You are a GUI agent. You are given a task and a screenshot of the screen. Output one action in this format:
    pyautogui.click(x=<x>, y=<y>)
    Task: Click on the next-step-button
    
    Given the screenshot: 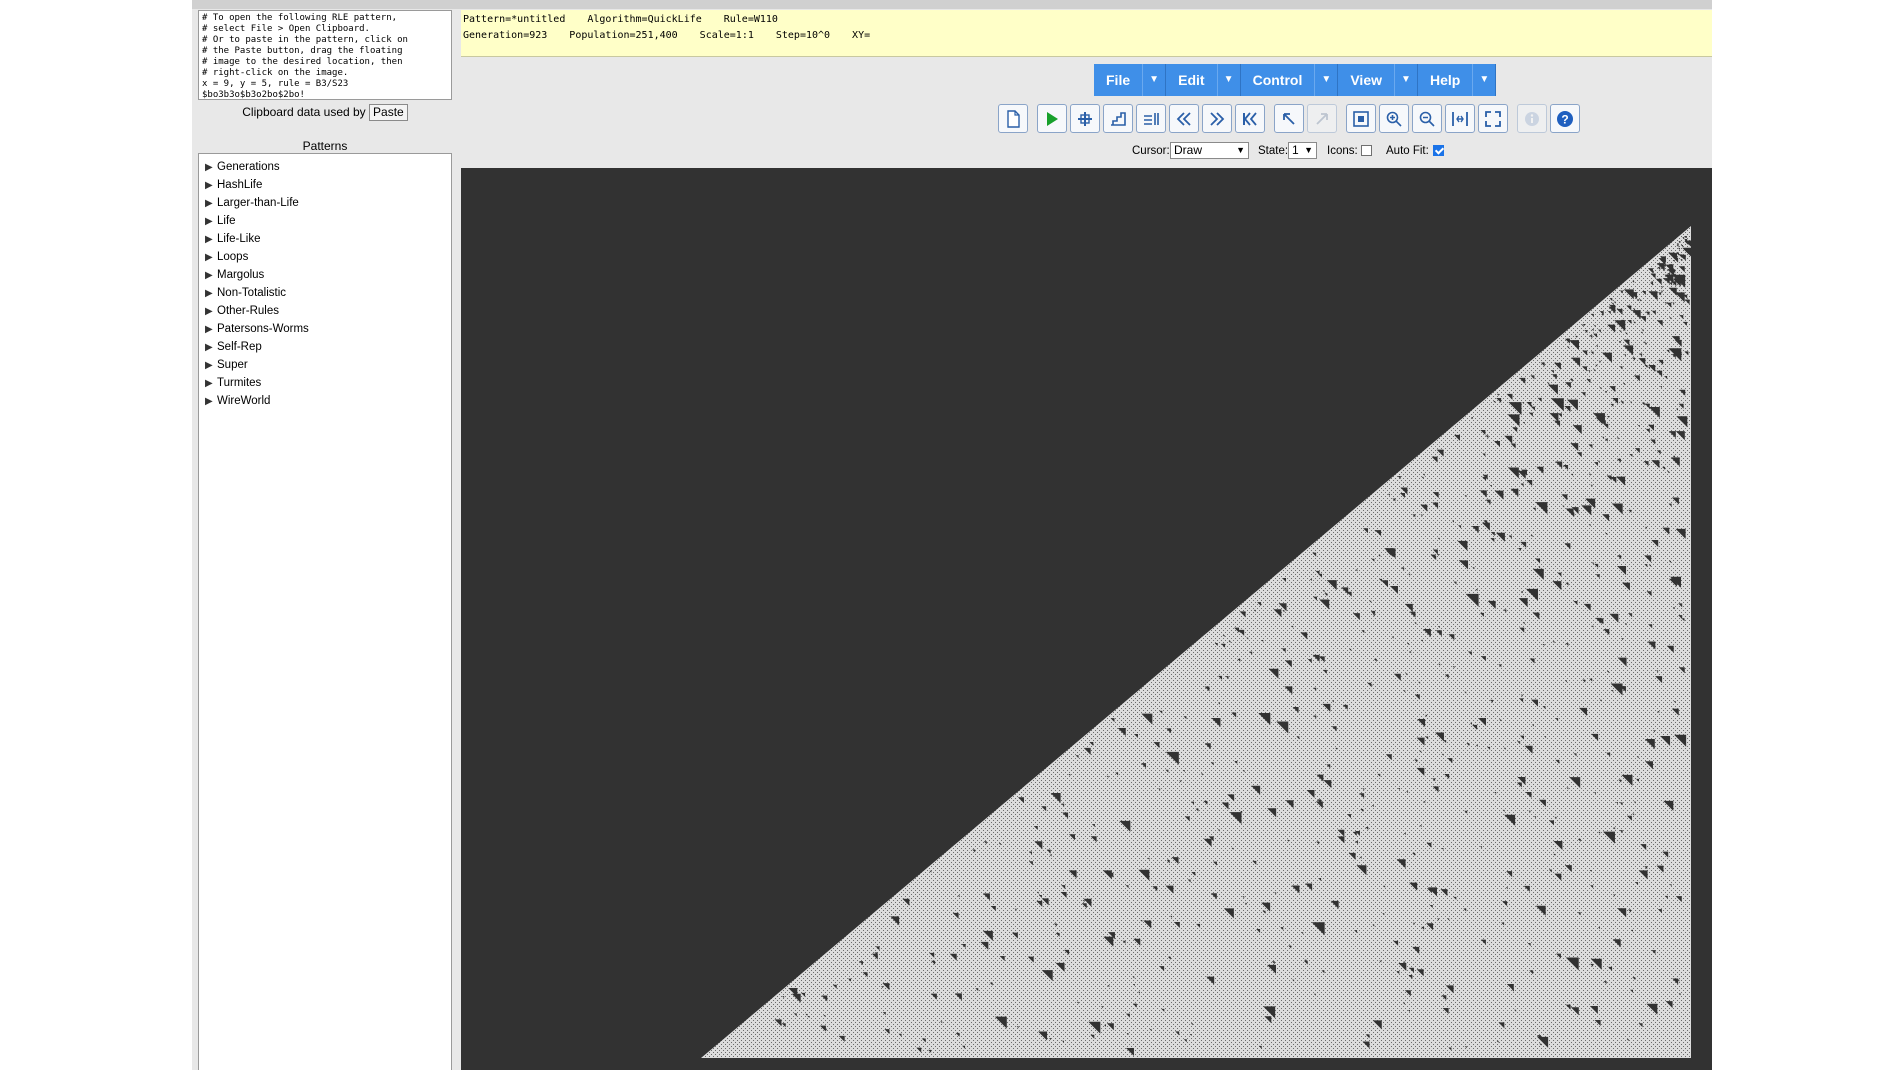 What is the action you would take?
    pyautogui.click(x=1118, y=118)
    